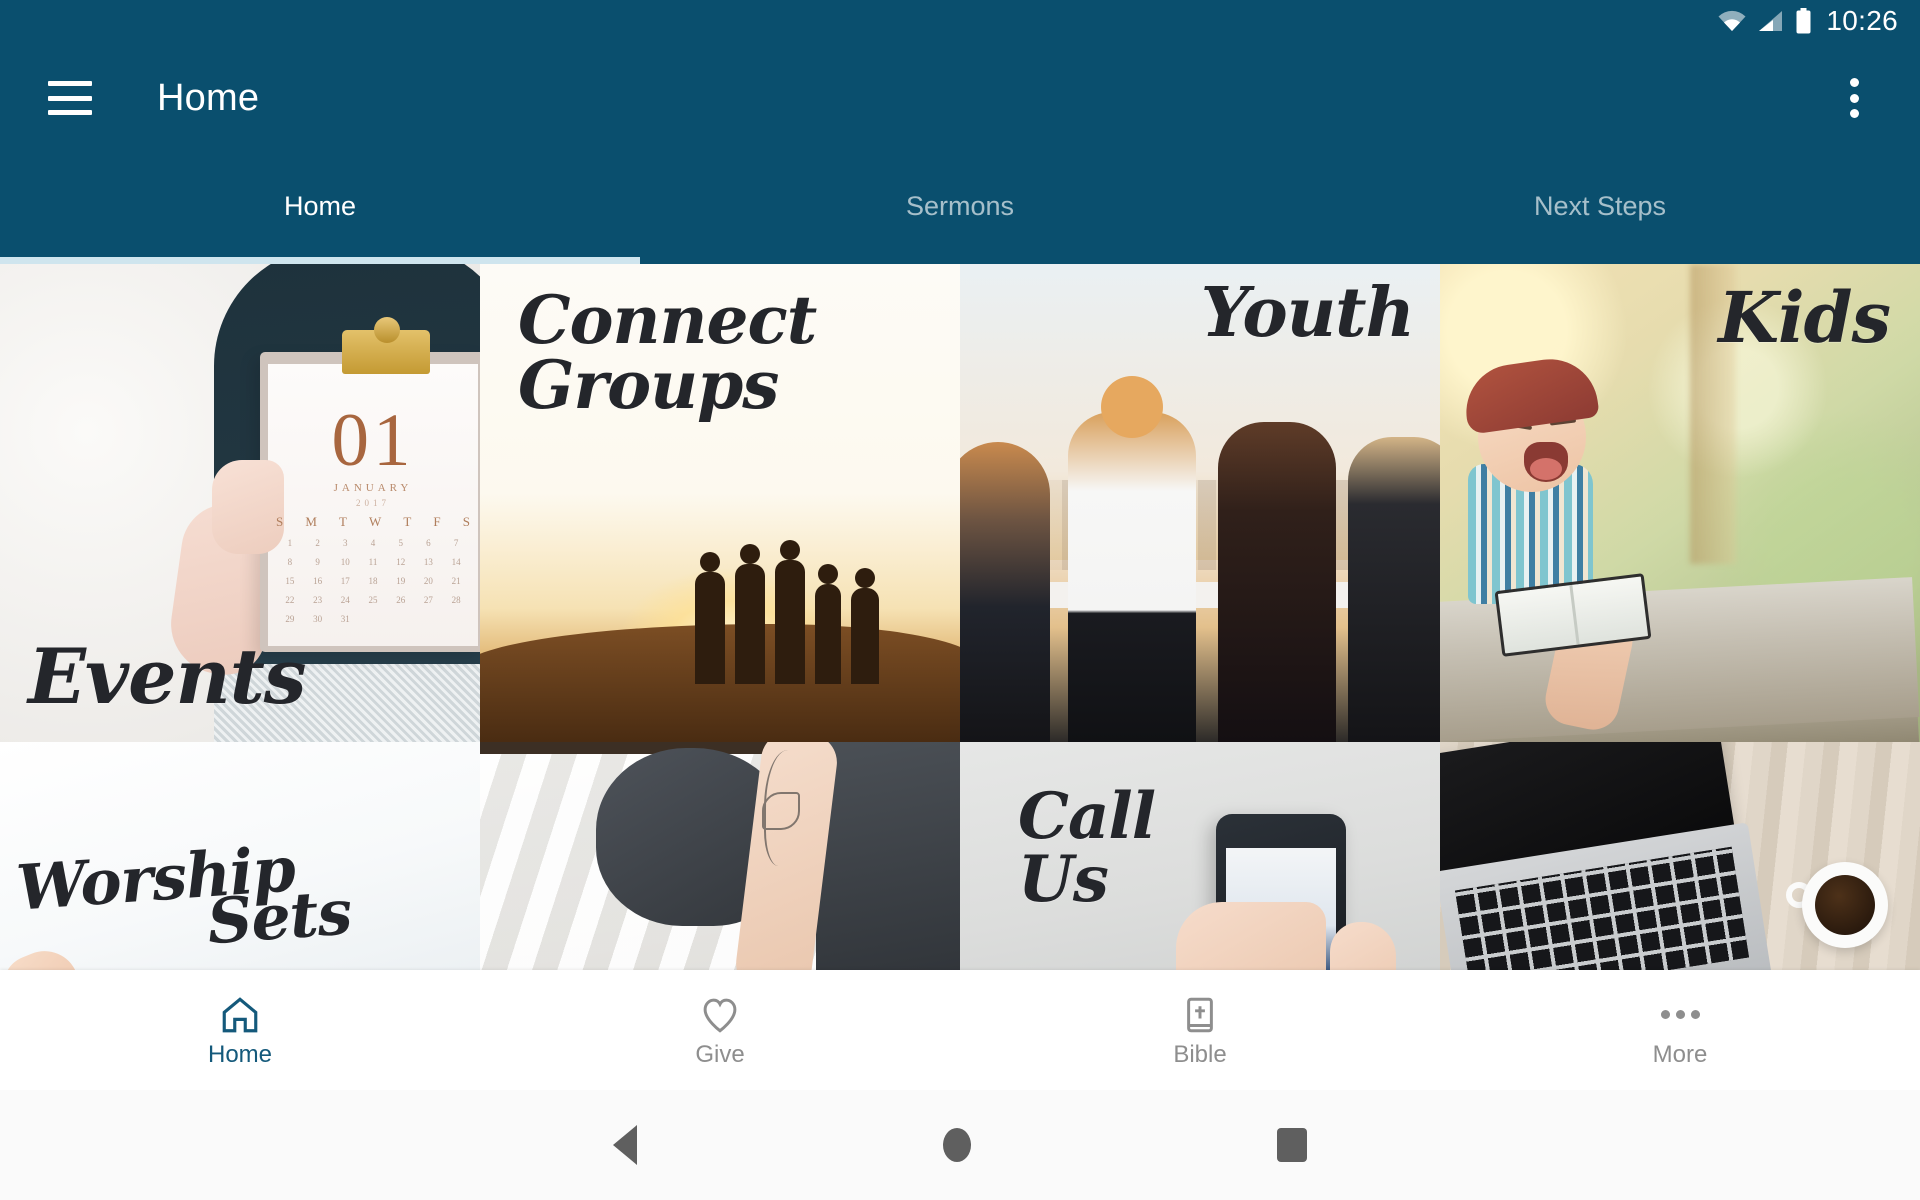  What do you see at coordinates (400, 543) in the screenshot?
I see `calendar-day: 5` at bounding box center [400, 543].